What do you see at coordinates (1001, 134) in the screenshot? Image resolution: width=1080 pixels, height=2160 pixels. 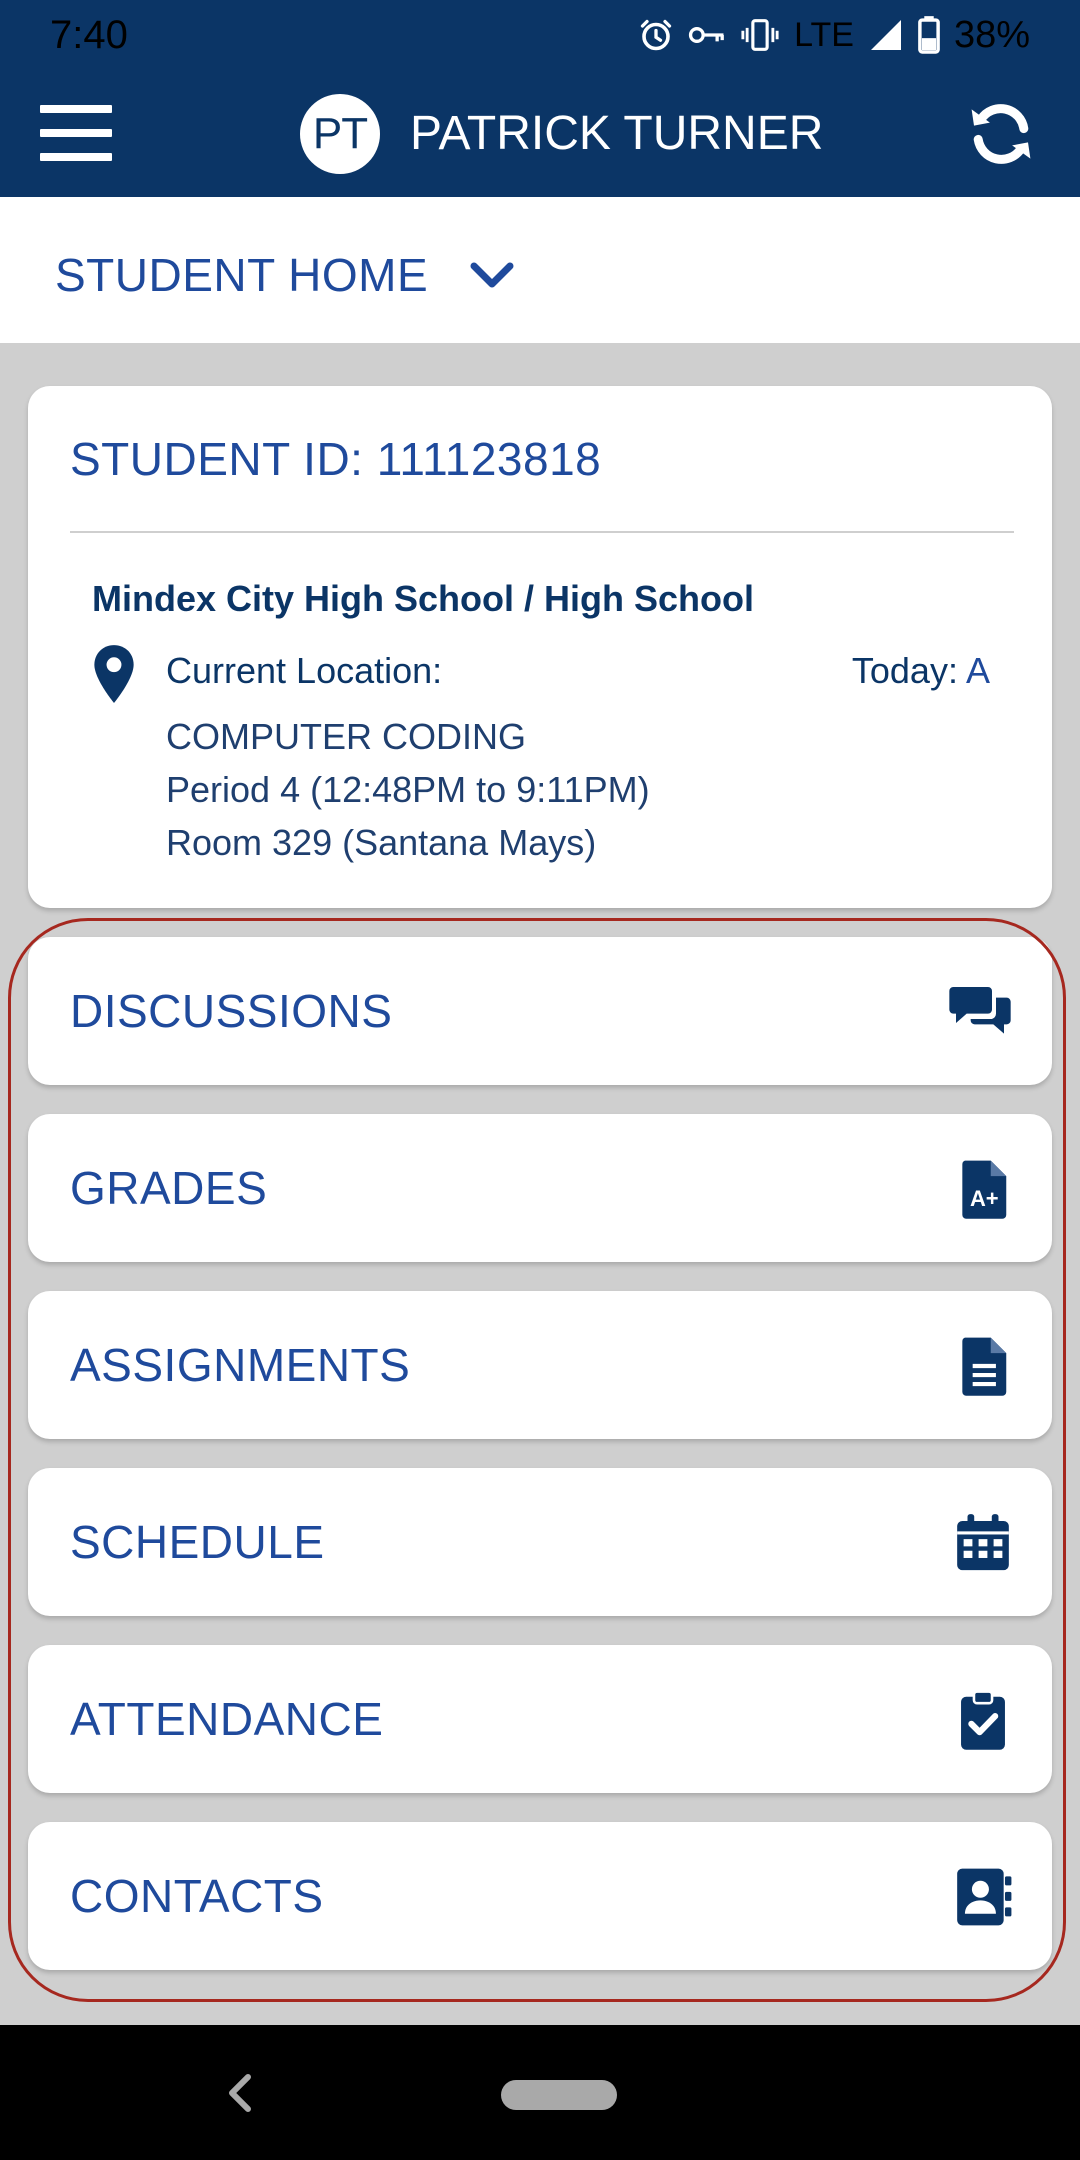 I see `refresh-icon` at bounding box center [1001, 134].